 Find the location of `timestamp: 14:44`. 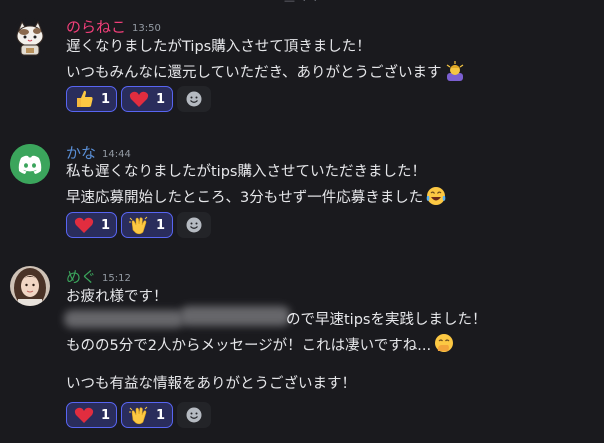

timestamp: 14:44 is located at coordinates (116, 154).